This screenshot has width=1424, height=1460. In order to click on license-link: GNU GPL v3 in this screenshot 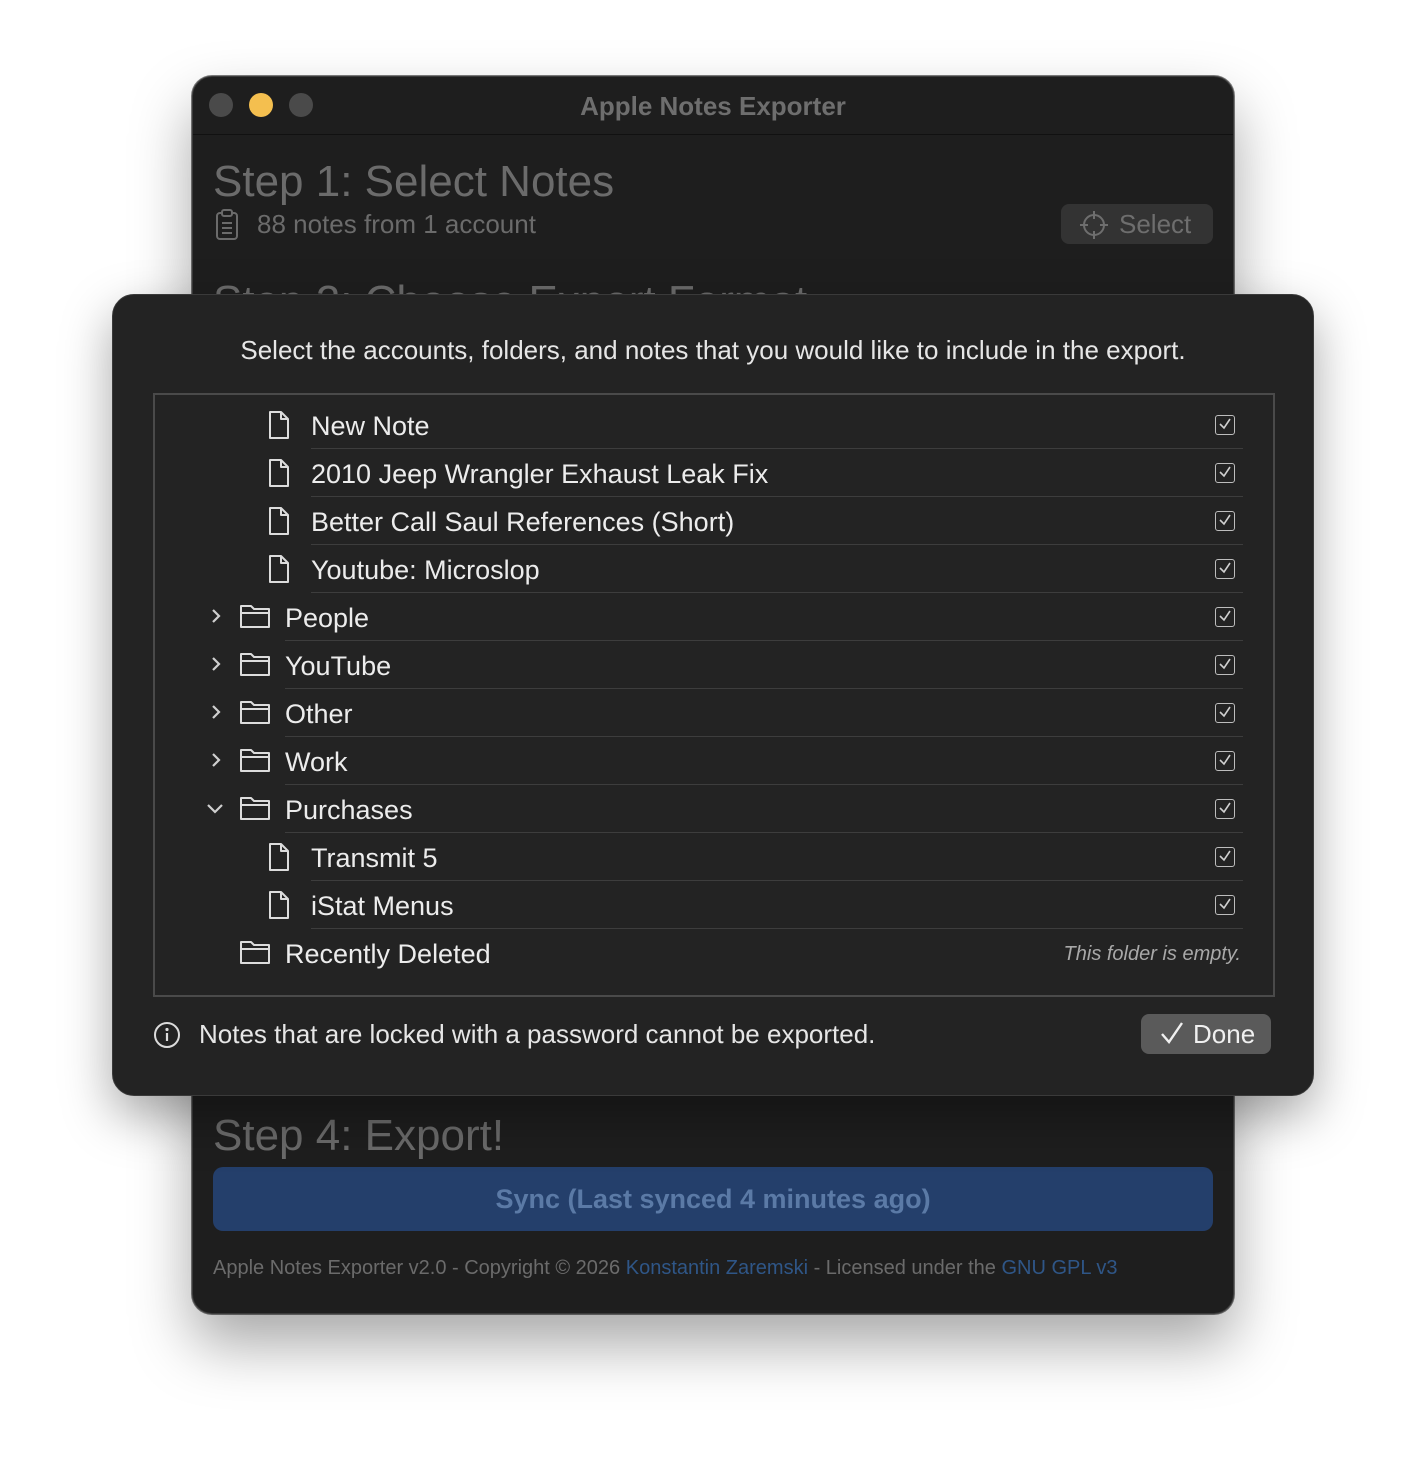, I will do `click(1060, 1268)`.